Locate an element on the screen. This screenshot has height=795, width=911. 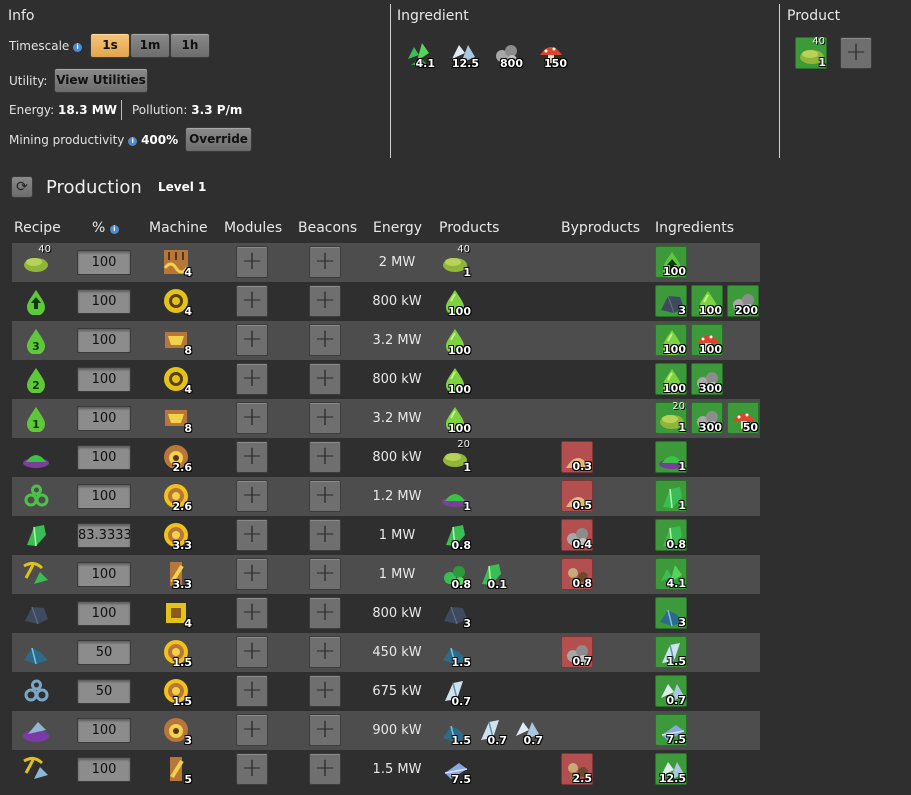
product-item: 20 1 is located at coordinates (455, 456).